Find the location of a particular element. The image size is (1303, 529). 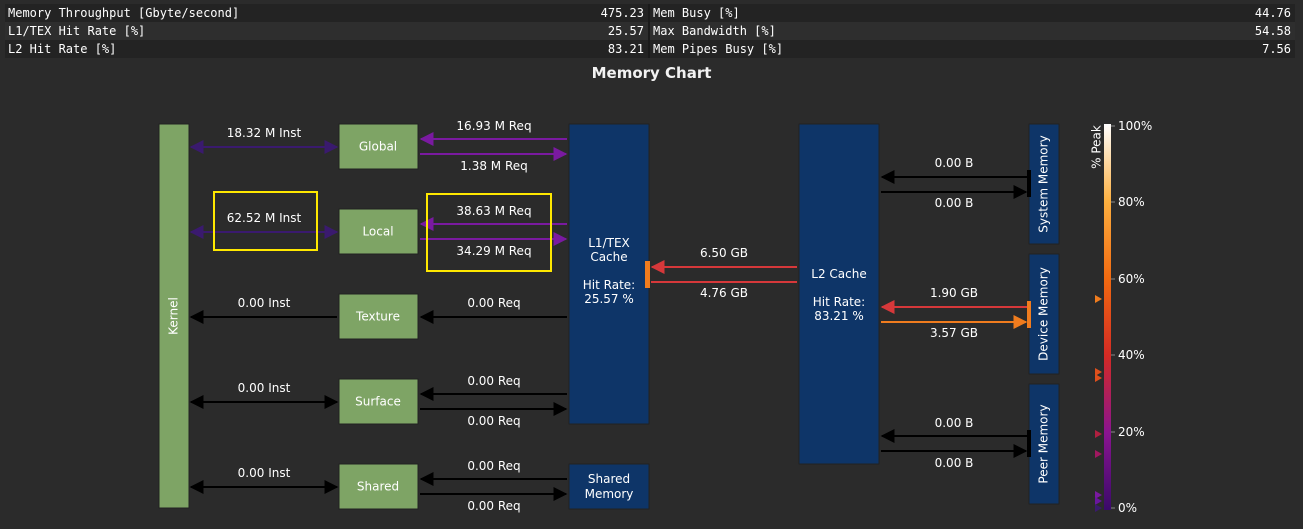

local-label: Local is located at coordinates (377, 232).